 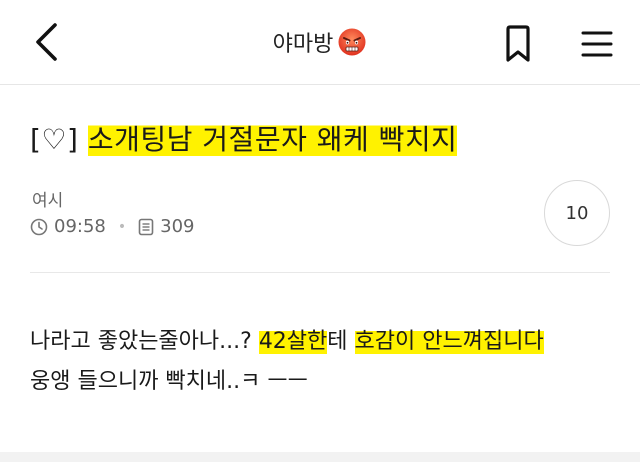 I want to click on angry-face-icon, so click(x=352, y=42).